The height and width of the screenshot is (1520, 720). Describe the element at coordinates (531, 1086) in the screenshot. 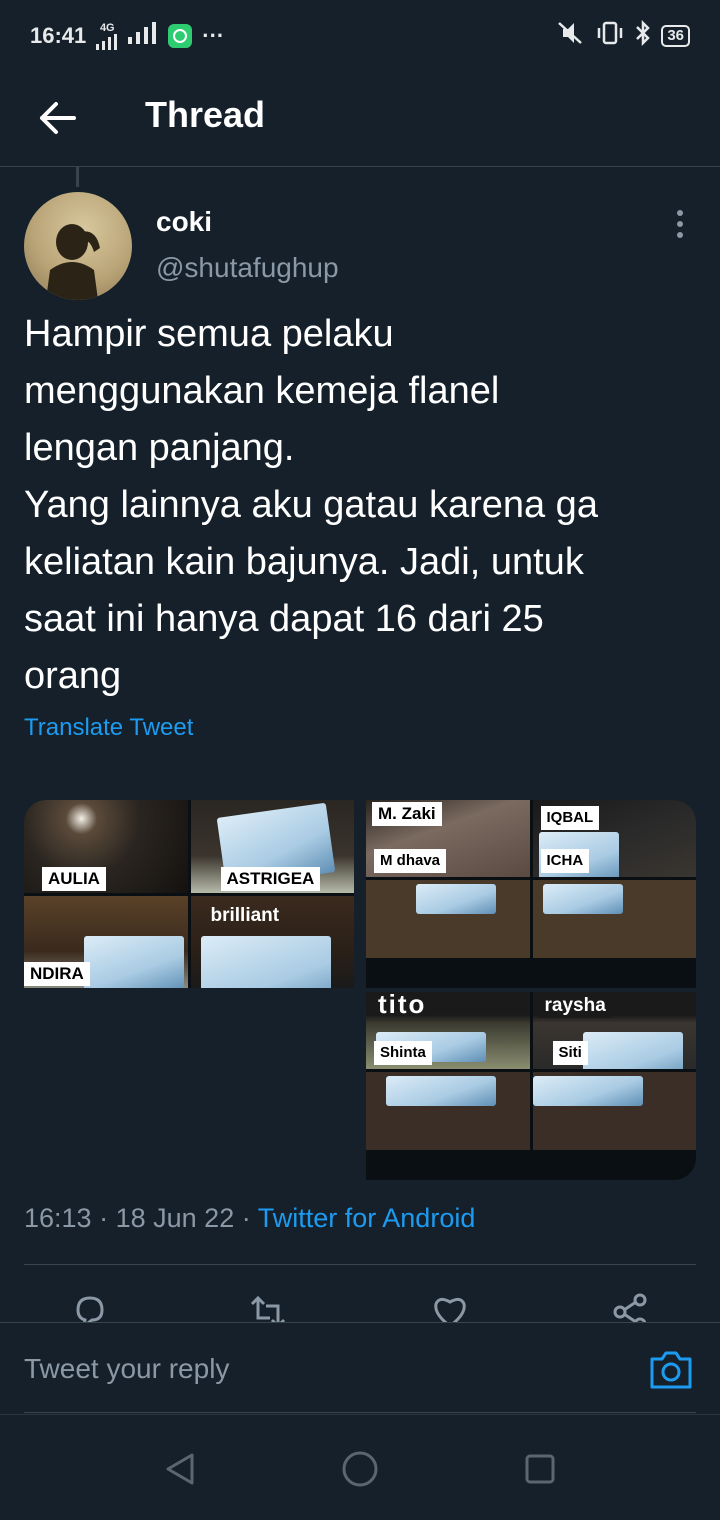

I see `media-photo-4: tito Shinta raysha Siti` at that location.